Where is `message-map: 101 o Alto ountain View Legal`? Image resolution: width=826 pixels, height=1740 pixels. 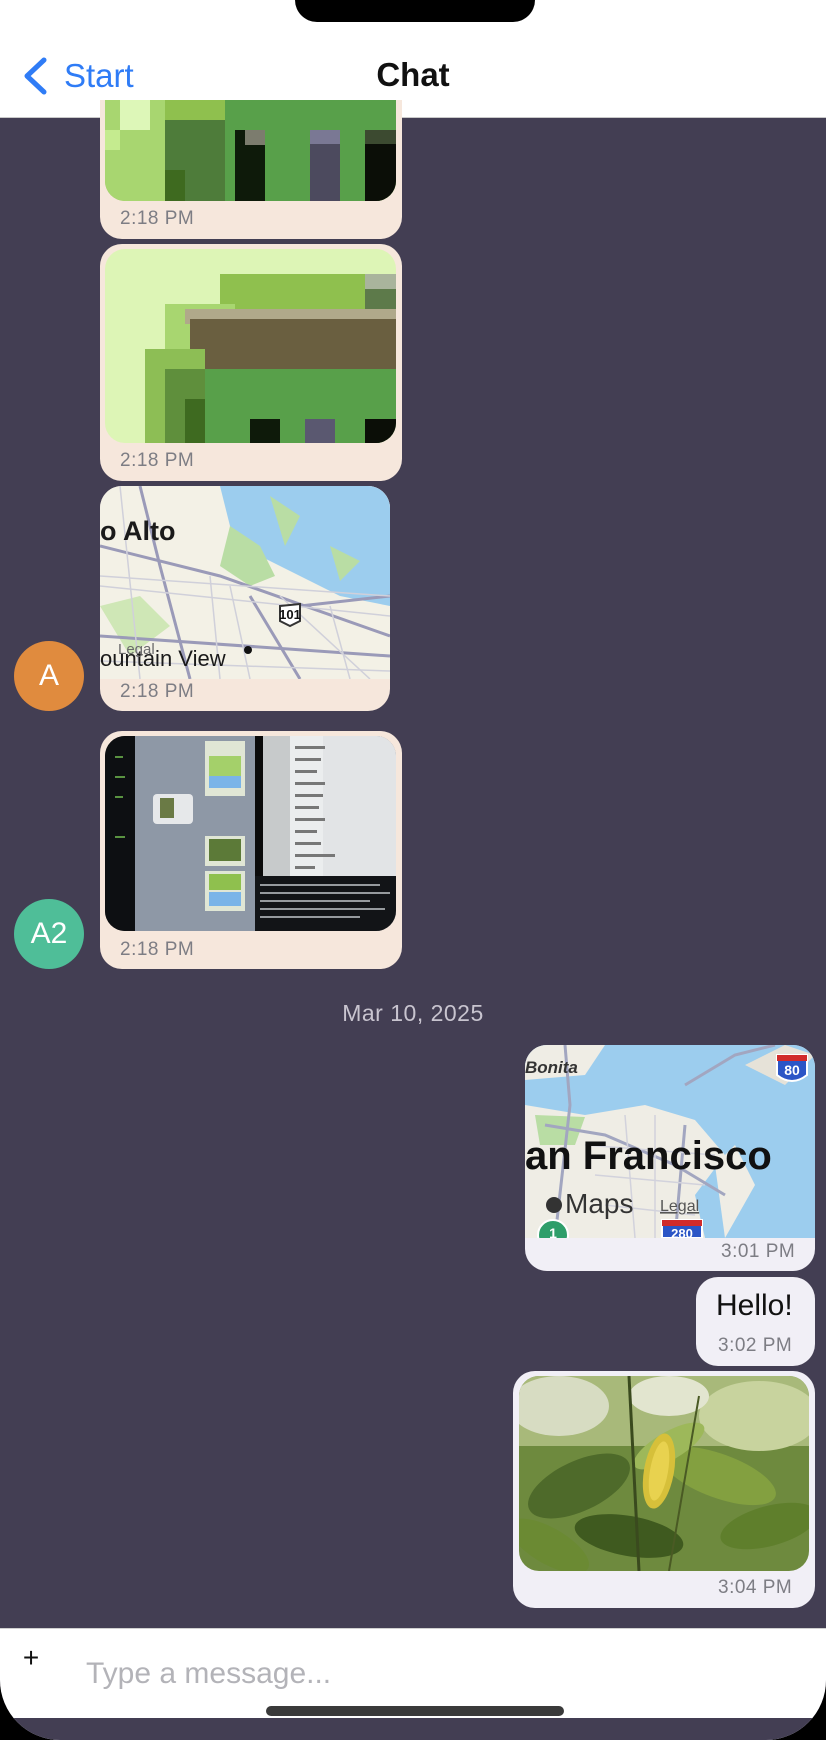 message-map: 101 o Alto ountain View Legal is located at coordinates (245, 582).